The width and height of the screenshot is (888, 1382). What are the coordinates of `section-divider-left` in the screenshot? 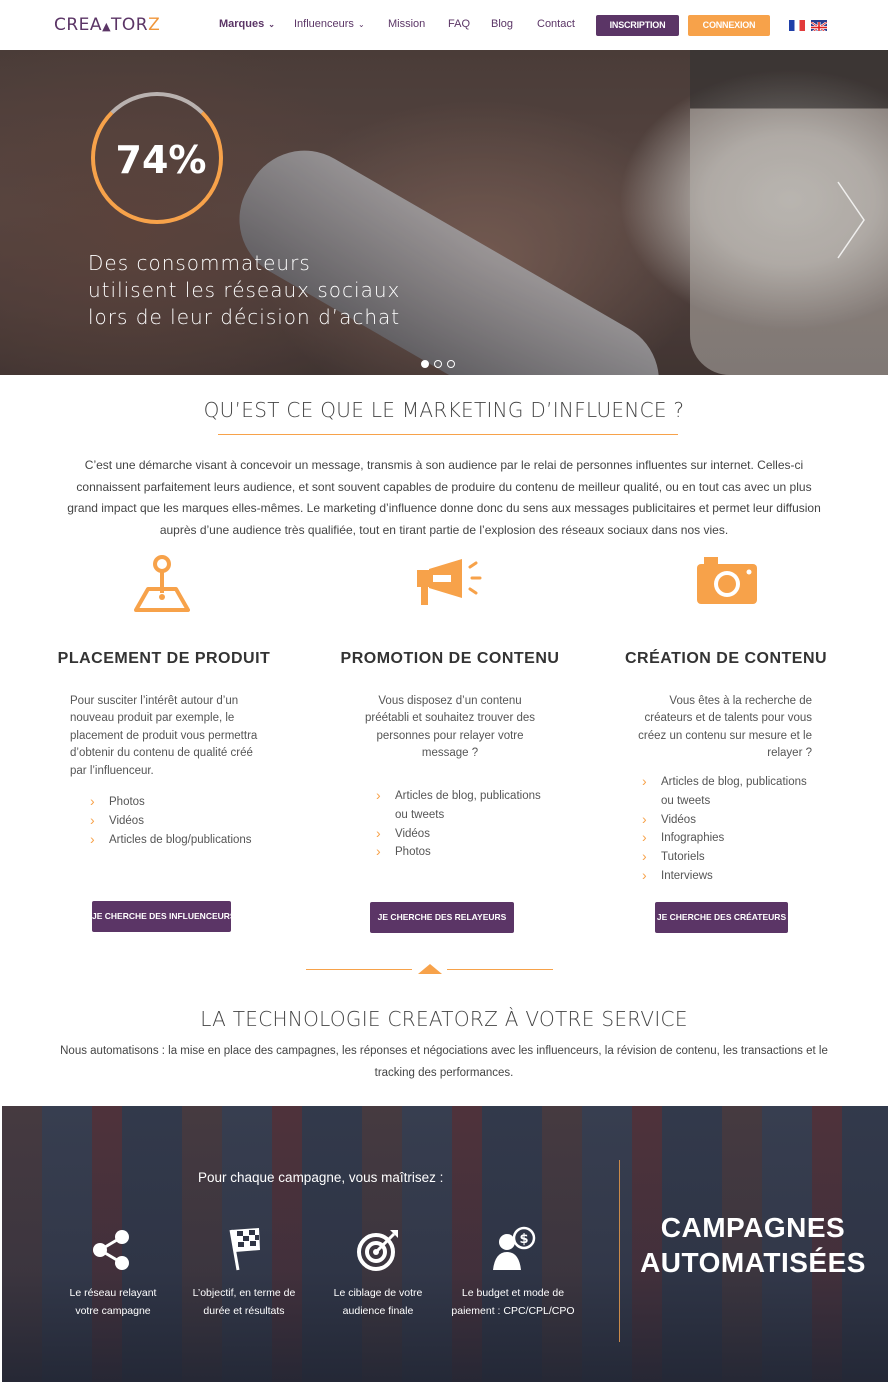 It's located at (359, 969).